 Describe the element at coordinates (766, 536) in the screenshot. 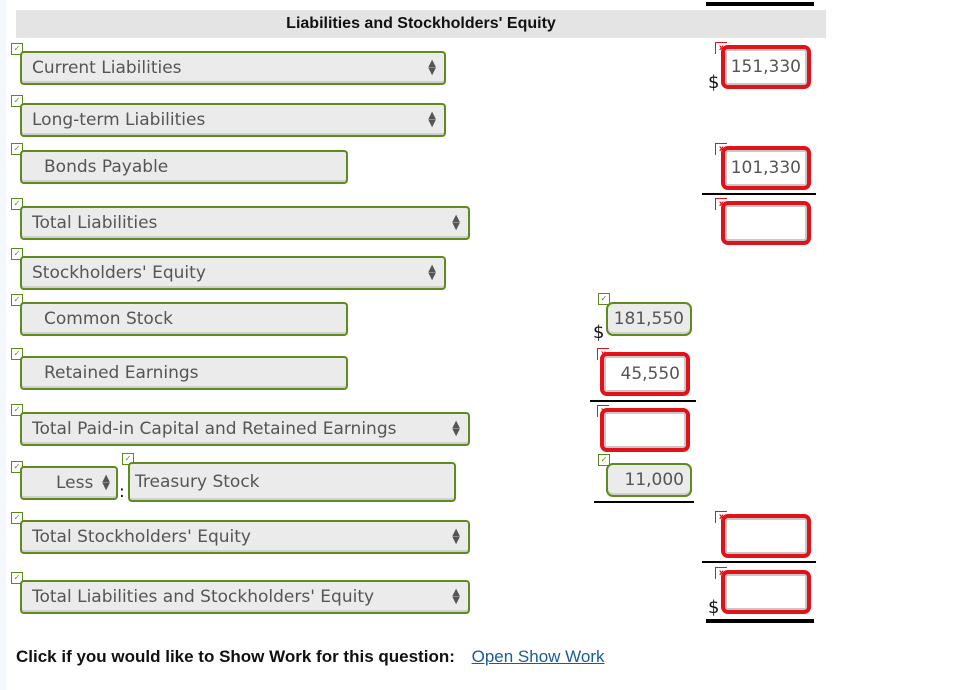

I see `total-stockholders-equity-amount-input` at that location.